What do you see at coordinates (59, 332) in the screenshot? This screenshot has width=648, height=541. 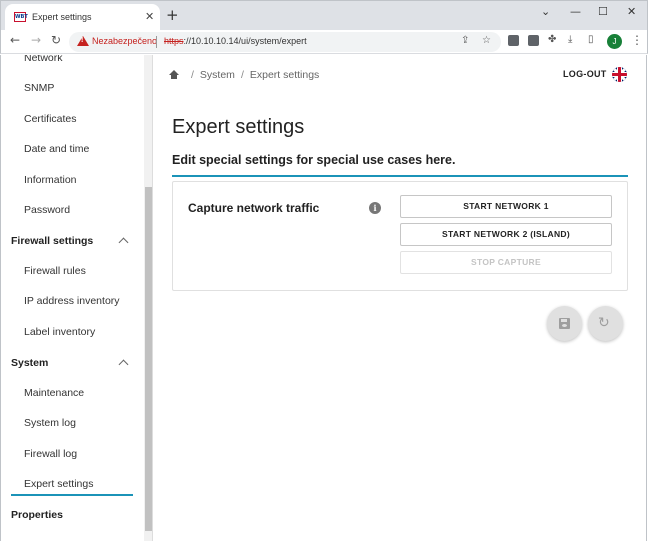 I see `sidebar-item-label-inventory: Label inventory` at bounding box center [59, 332].